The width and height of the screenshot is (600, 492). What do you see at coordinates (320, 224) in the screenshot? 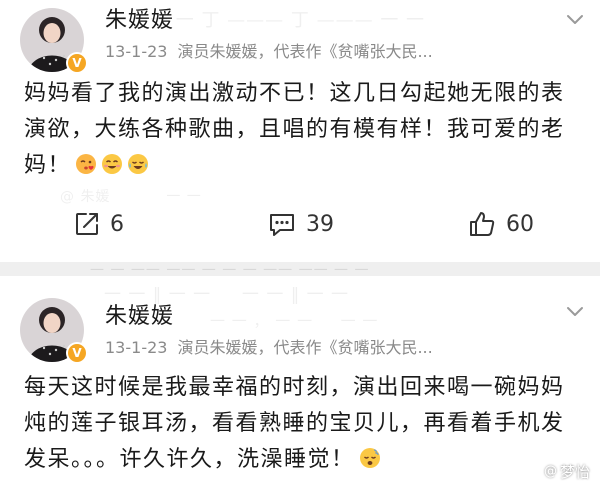
I see `comment-count: 39` at bounding box center [320, 224].